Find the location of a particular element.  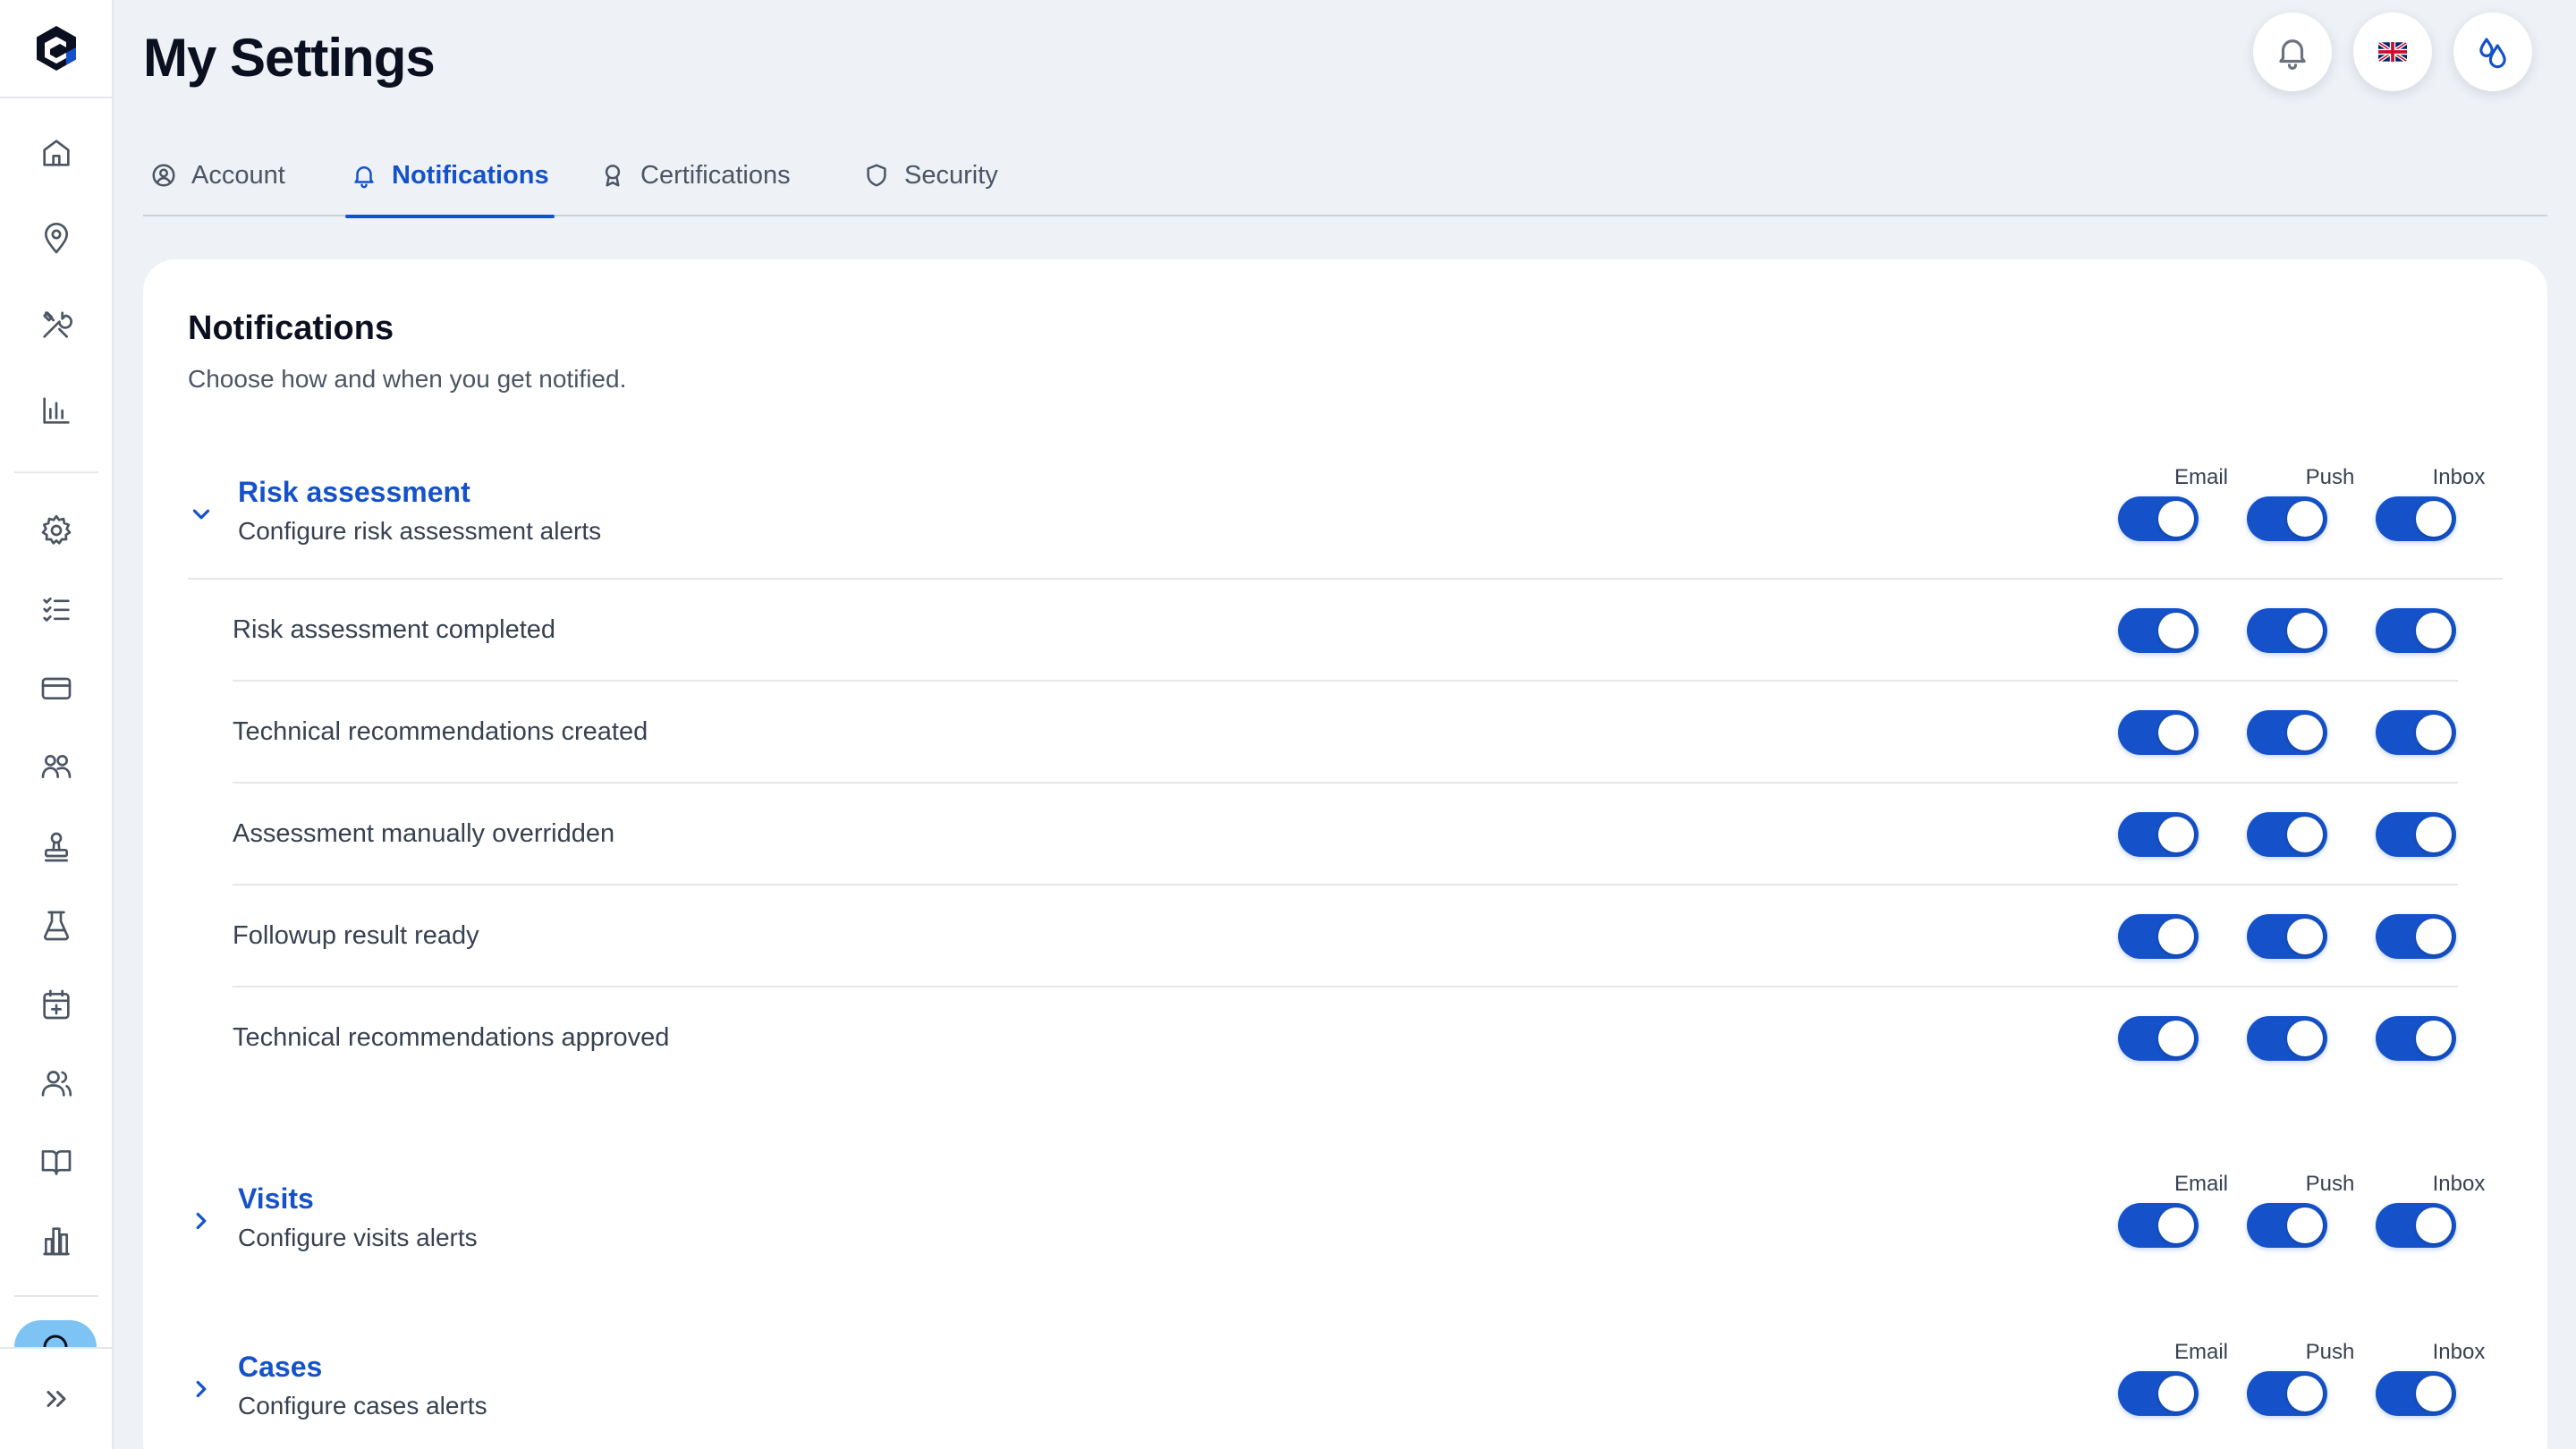

tab-label: Security is located at coordinates (951, 175).